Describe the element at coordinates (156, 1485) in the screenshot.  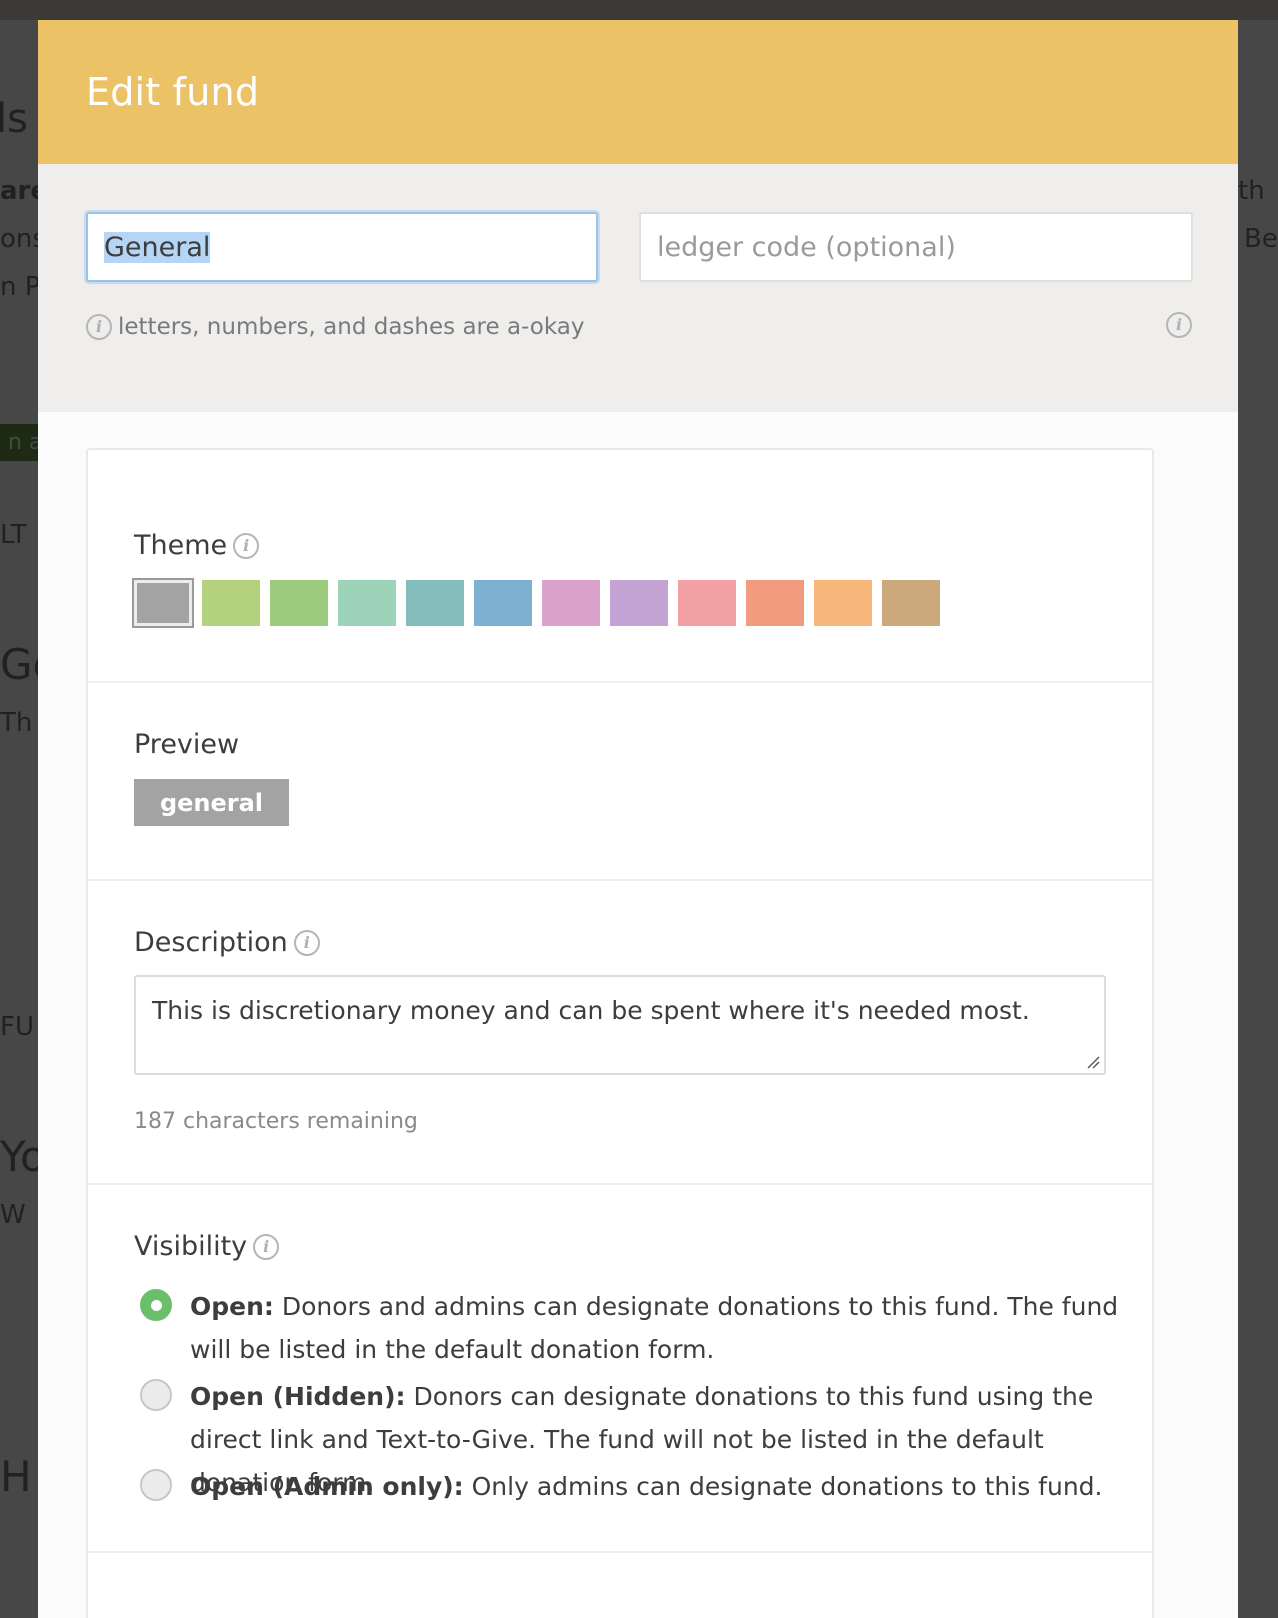
I see `radio-admin-only` at that location.